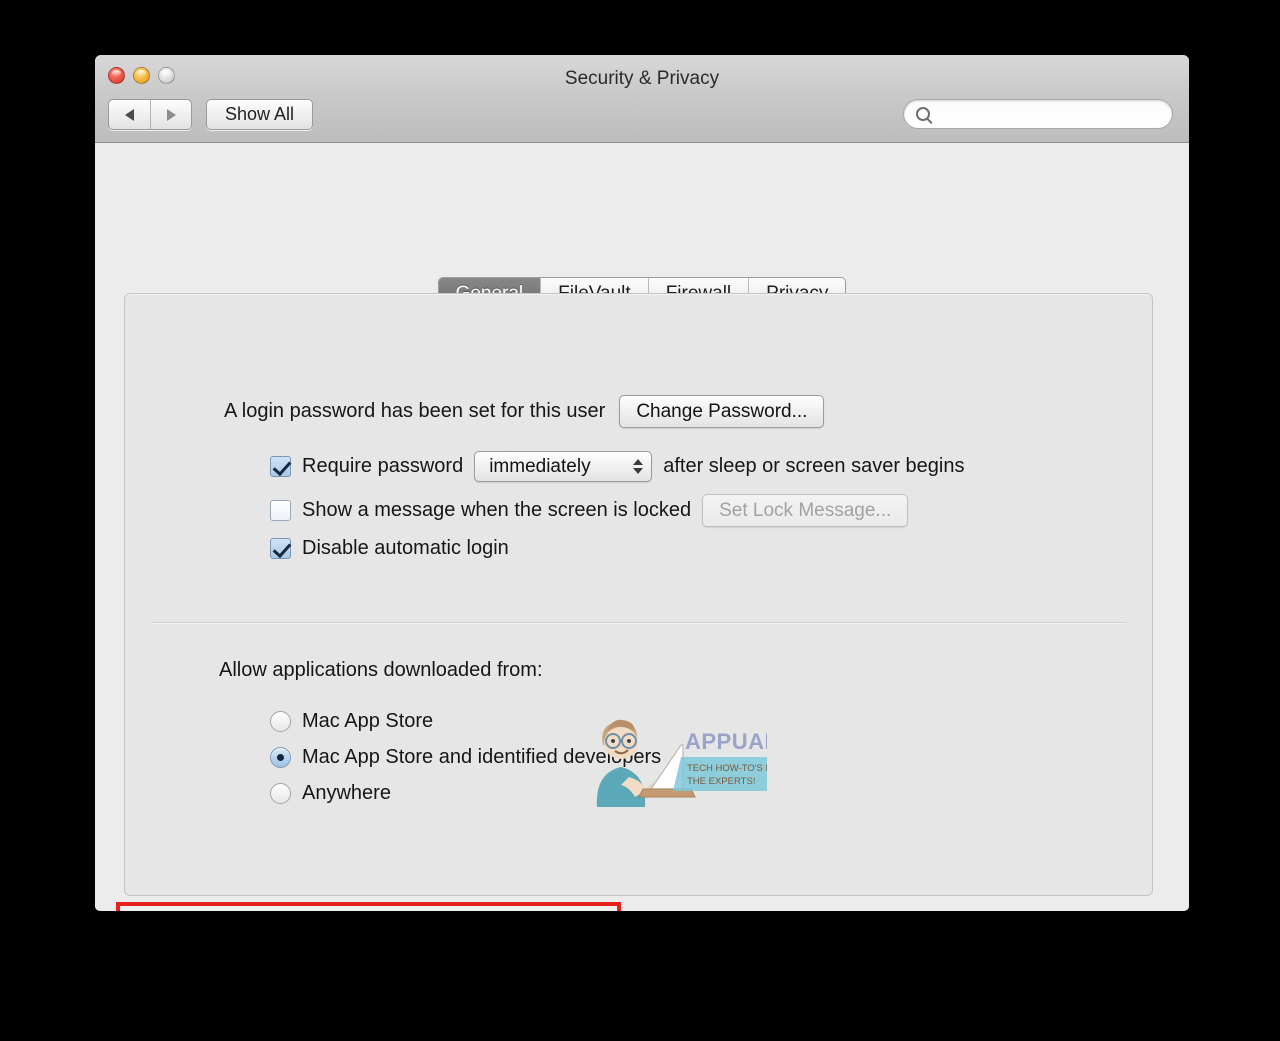 Image resolution: width=1280 pixels, height=1041 pixels. I want to click on radio-identified-developers, so click(280, 757).